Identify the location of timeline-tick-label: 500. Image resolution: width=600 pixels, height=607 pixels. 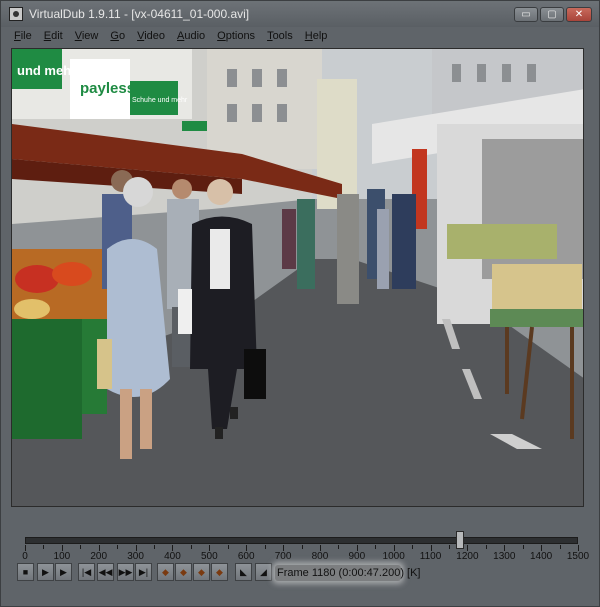
(209, 556).